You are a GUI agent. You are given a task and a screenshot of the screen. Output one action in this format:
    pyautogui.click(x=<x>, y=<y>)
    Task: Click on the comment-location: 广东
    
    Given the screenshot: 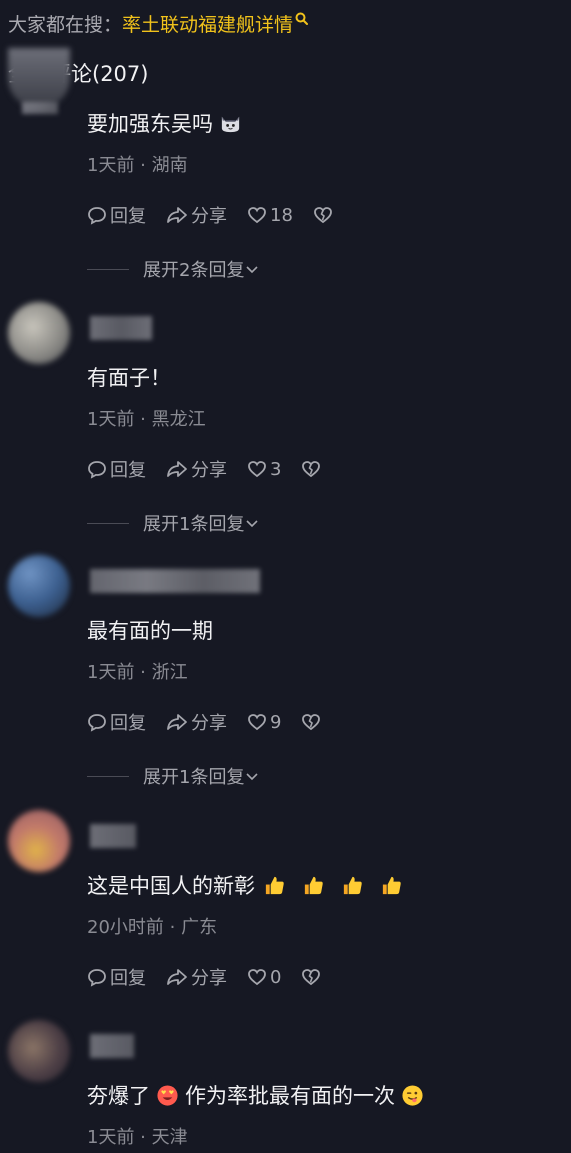 What is the action you would take?
    pyautogui.click(x=199, y=927)
    